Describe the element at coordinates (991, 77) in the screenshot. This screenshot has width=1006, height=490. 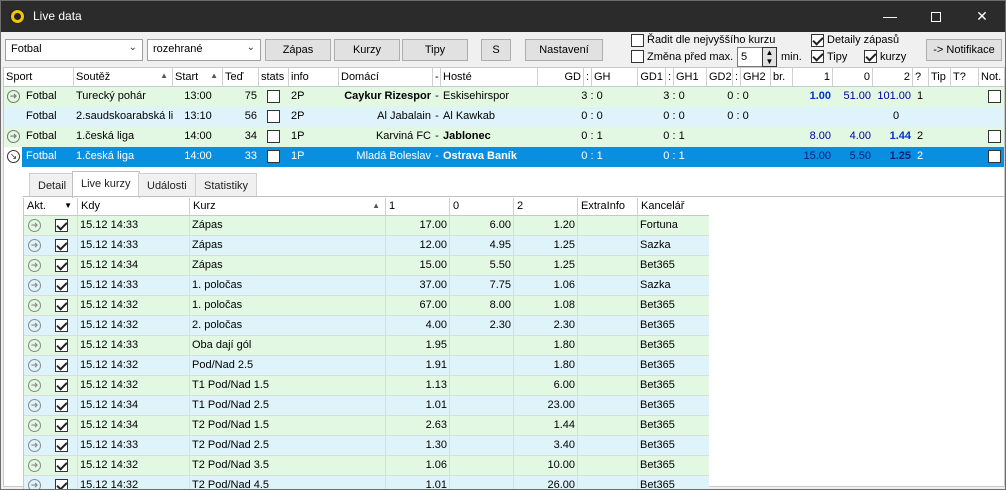
I see `header-notify: Not.` at that location.